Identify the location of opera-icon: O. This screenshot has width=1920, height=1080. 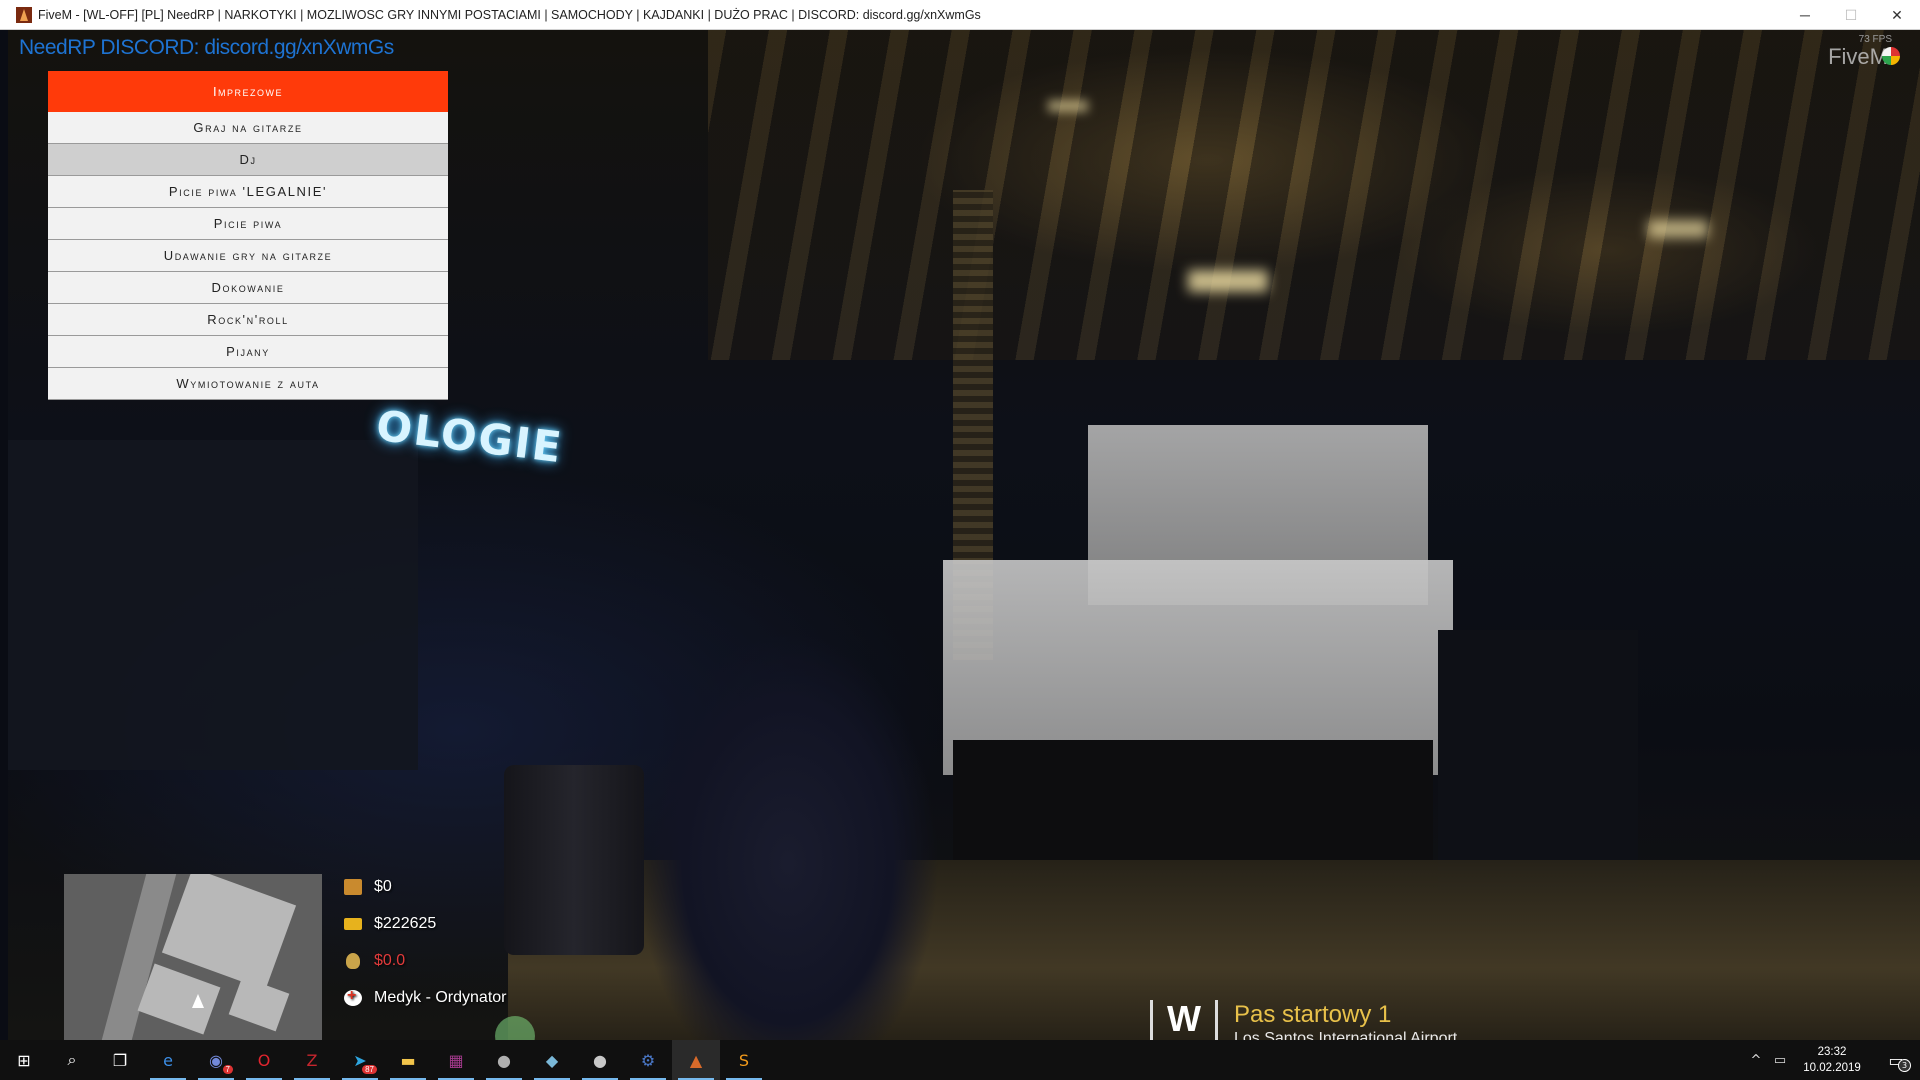
(264, 1060).